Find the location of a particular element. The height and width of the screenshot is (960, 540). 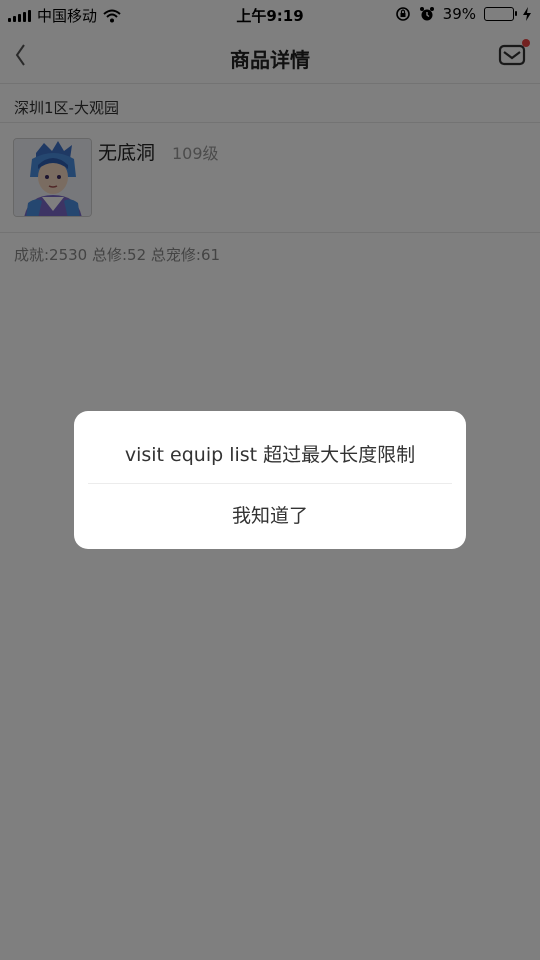

alert-message: visit equip list 超过最大长度限制 is located at coordinates (270, 455).